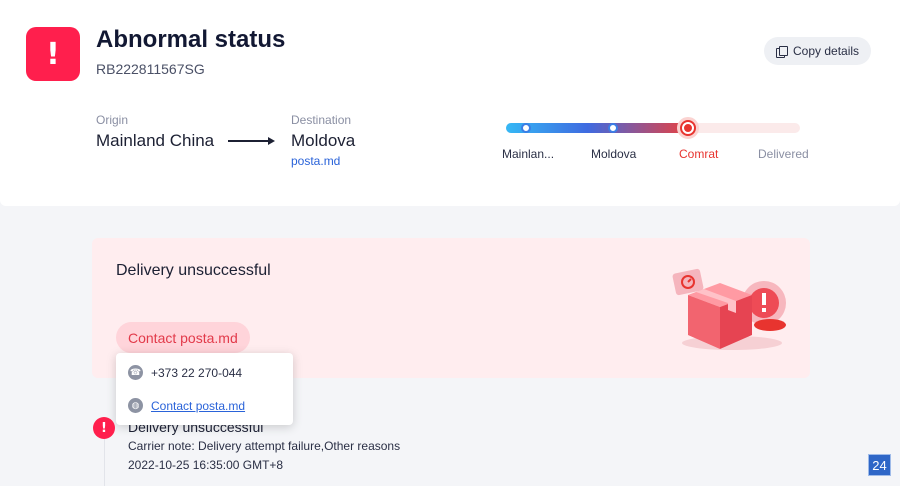 The height and width of the screenshot is (486, 900). What do you see at coordinates (135, 372) in the screenshot?
I see `phone-icon: ☎` at bounding box center [135, 372].